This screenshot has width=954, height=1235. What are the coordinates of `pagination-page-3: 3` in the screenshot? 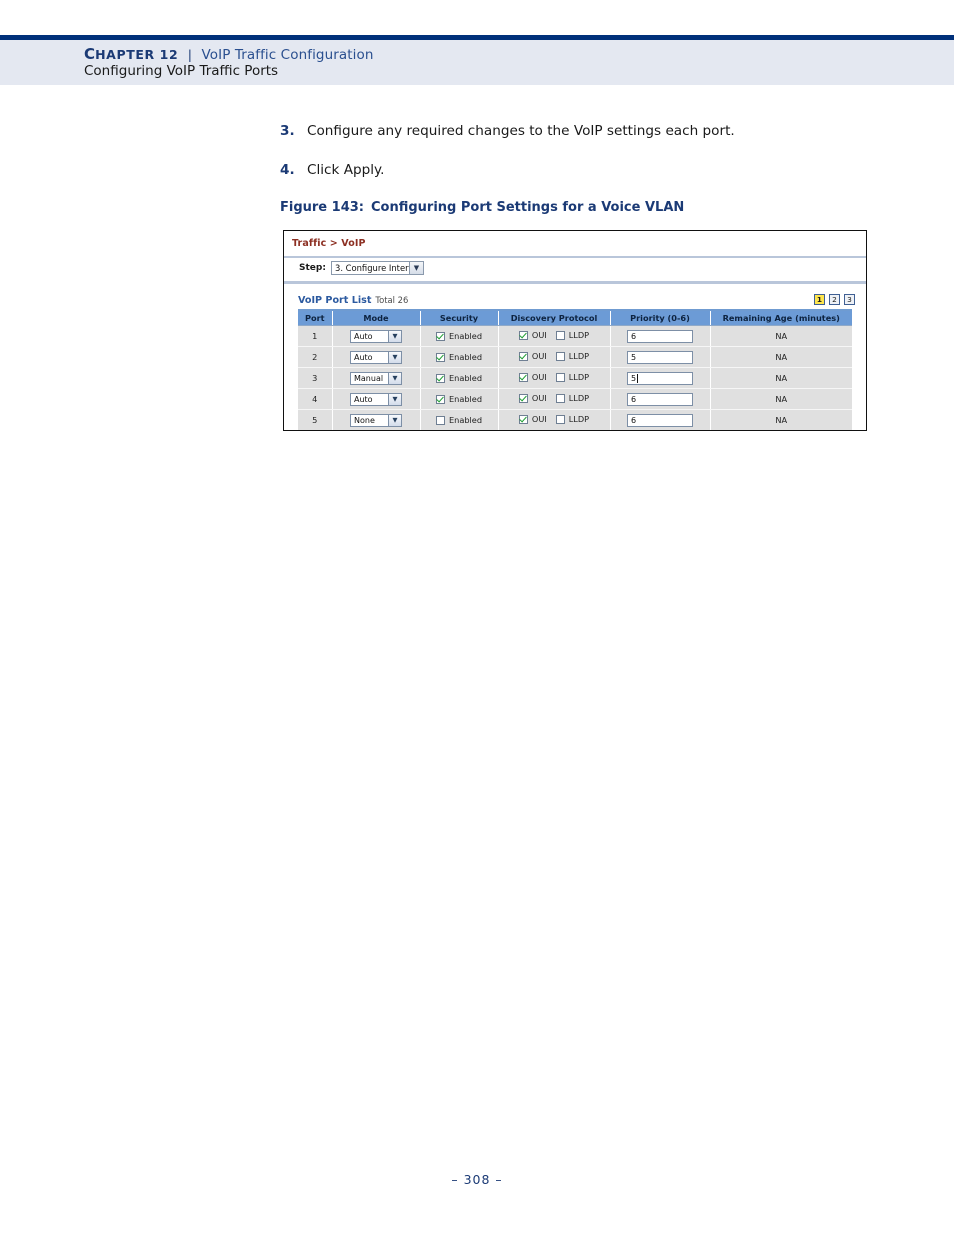 It's located at (849, 299).